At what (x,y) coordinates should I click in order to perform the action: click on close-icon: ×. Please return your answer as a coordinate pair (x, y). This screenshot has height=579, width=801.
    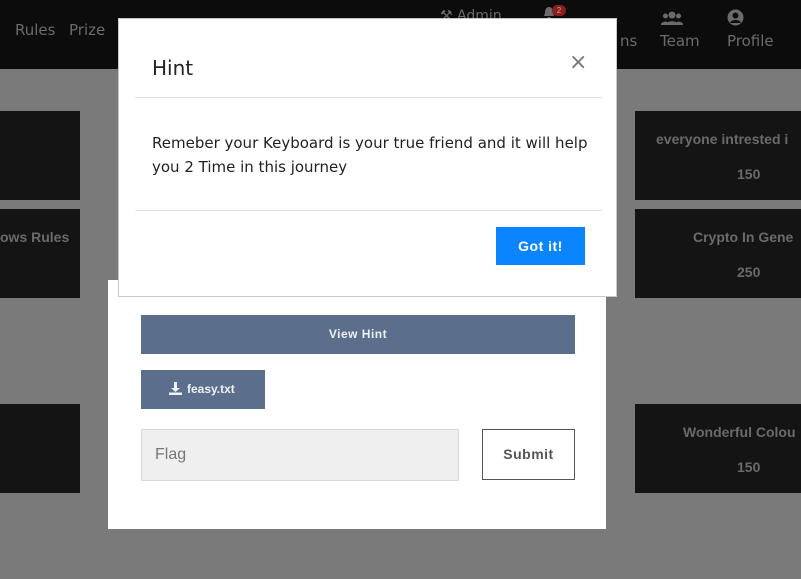
    Looking at the image, I should click on (578, 63).